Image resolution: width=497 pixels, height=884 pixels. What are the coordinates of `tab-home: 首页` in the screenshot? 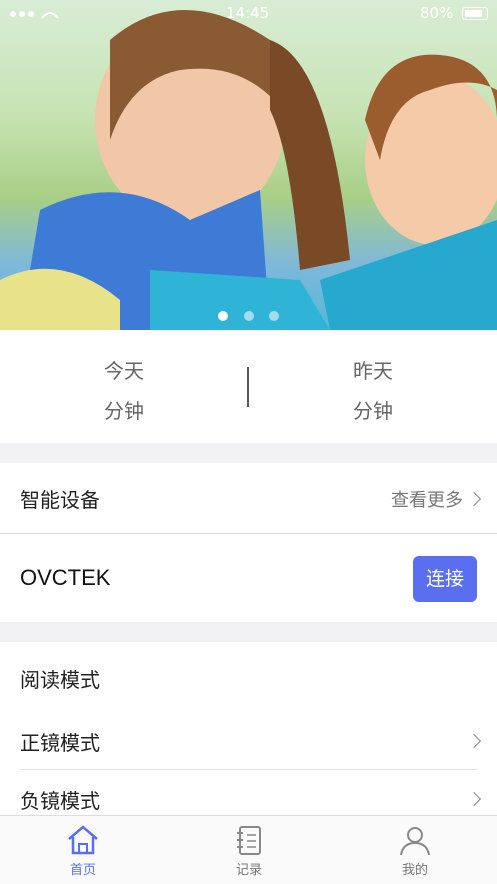 It's located at (83, 850).